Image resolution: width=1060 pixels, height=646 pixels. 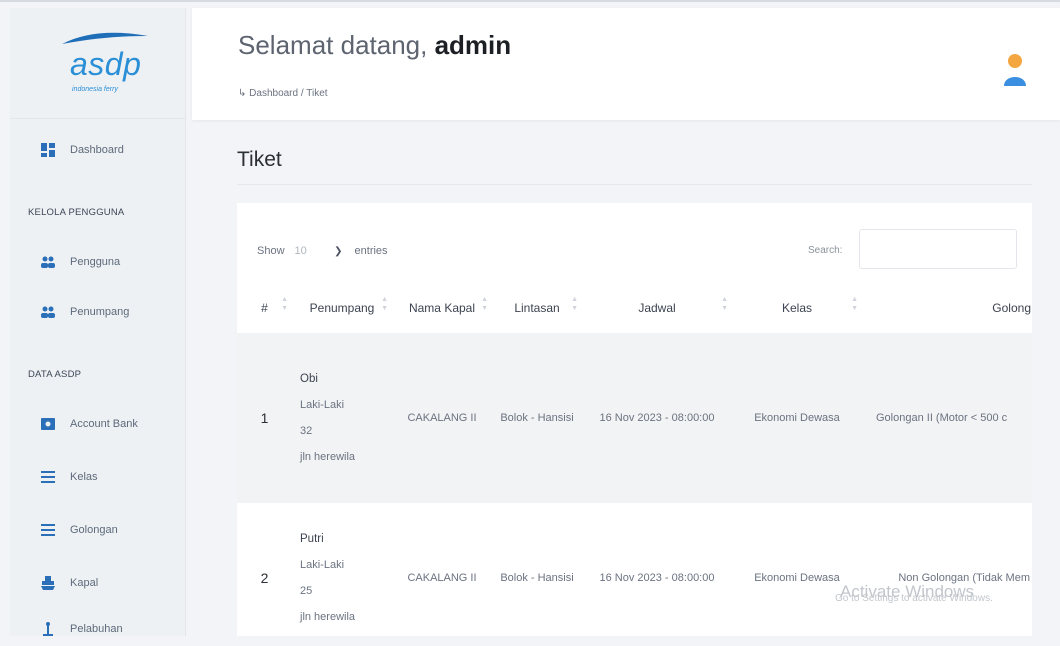 What do you see at coordinates (264, 418) in the screenshot?
I see `row-number: 1` at bounding box center [264, 418].